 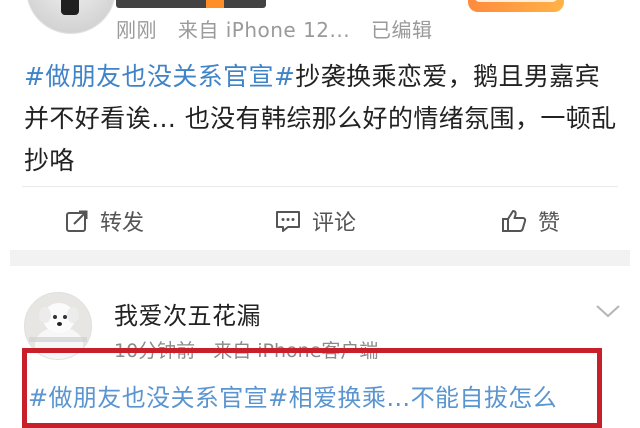 I want to click on edited-label: 已编辑, so click(x=401, y=30).